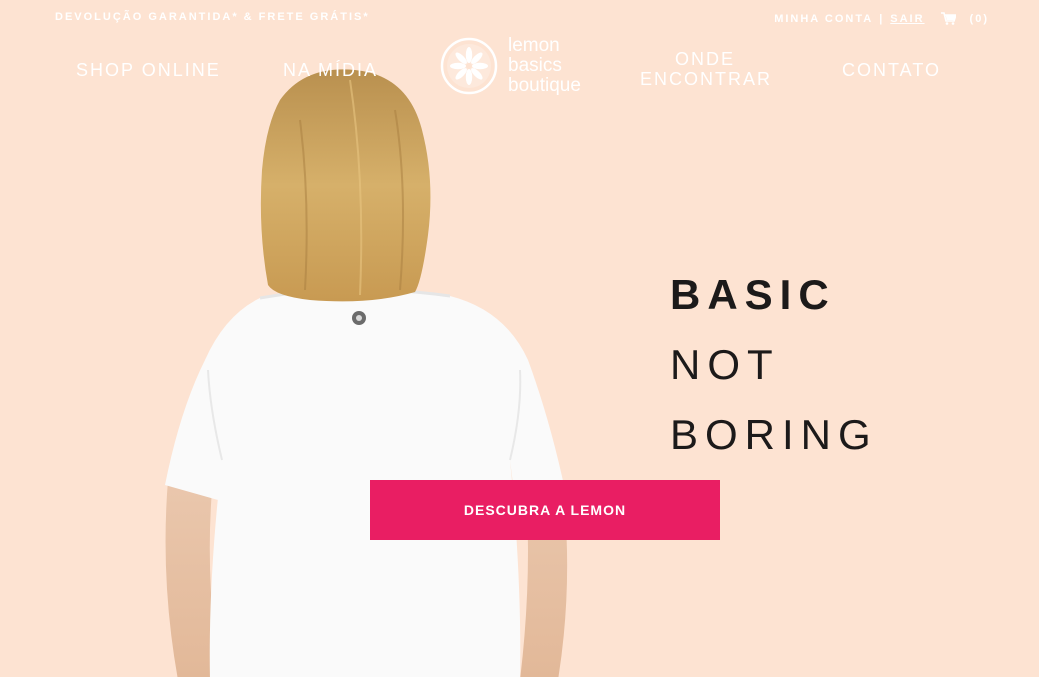 The image size is (1039, 677). Describe the element at coordinates (891, 70) in the screenshot. I see `nav-contato: CONTATO` at that location.